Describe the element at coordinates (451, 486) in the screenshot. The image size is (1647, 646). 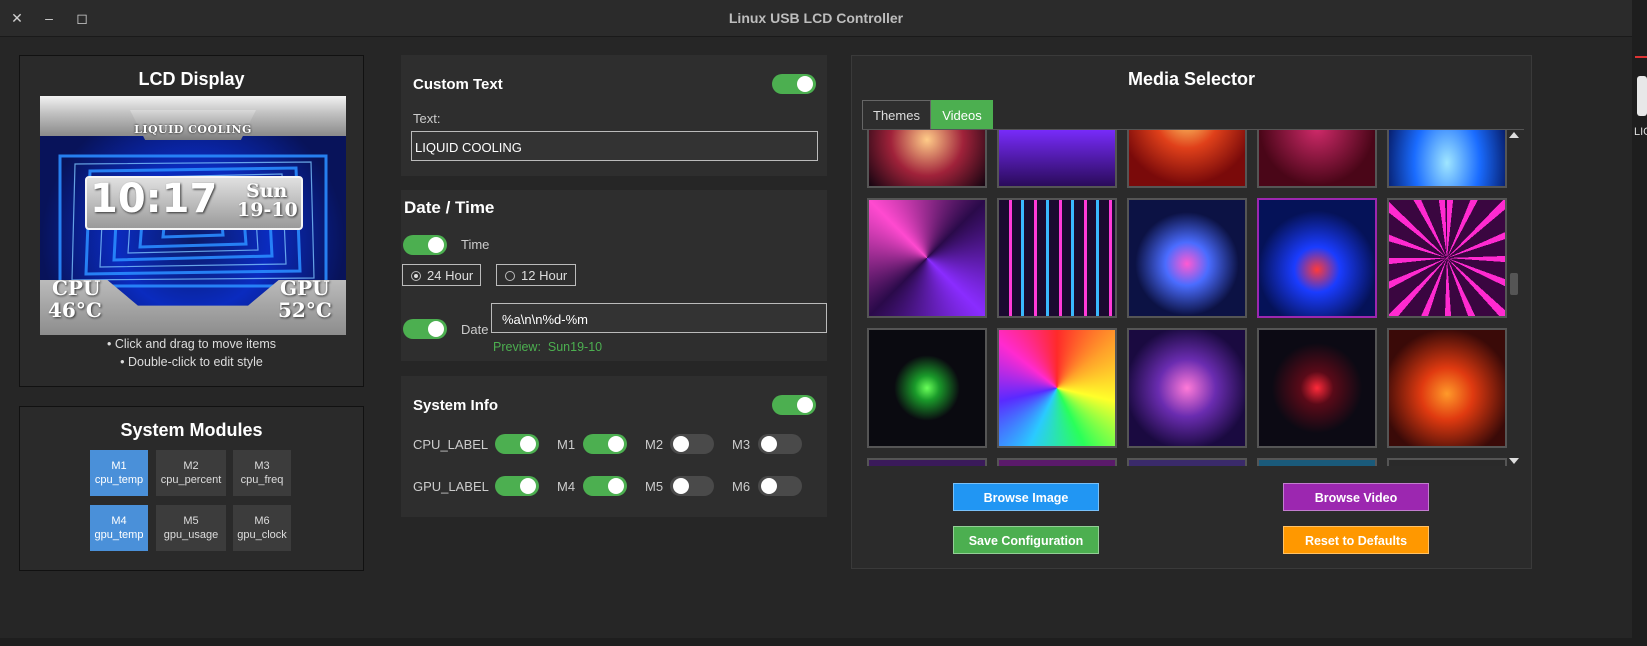
I see `gpu-label-row: GPU_LABEL` at that location.